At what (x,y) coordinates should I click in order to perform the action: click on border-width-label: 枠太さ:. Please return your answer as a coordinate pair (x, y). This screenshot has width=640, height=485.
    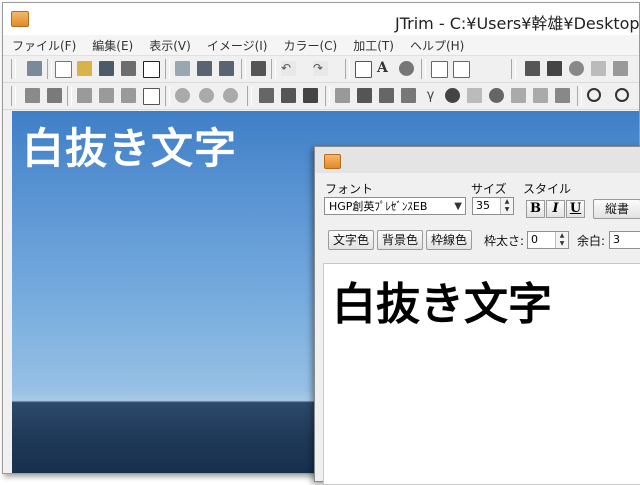
    Looking at the image, I should click on (504, 241).